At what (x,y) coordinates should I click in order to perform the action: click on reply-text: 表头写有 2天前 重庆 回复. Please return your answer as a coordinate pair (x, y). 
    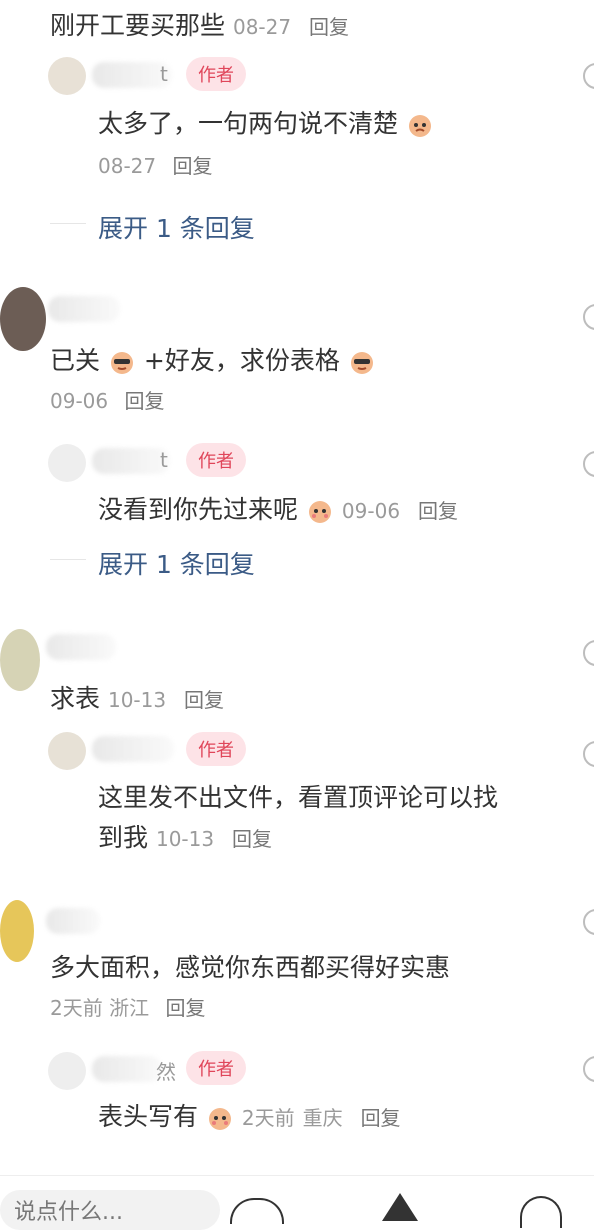
    Looking at the image, I should click on (249, 1116).